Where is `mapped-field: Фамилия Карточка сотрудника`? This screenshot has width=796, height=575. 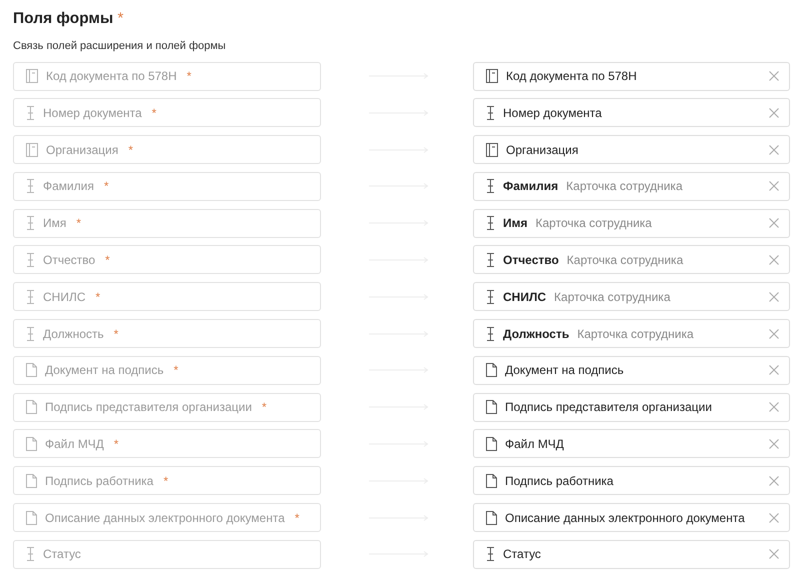 mapped-field: Фамилия Карточка сотрудника is located at coordinates (631, 186).